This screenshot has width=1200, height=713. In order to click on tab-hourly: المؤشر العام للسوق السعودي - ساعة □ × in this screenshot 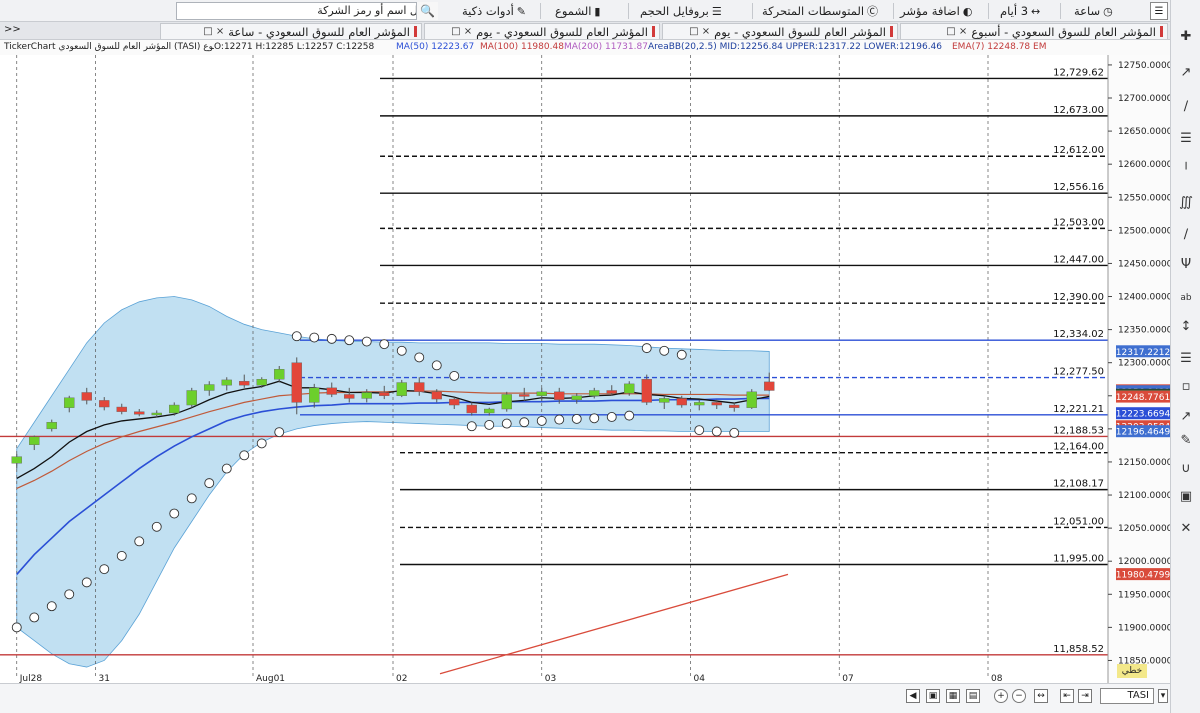, I will do `click(291, 31)`.